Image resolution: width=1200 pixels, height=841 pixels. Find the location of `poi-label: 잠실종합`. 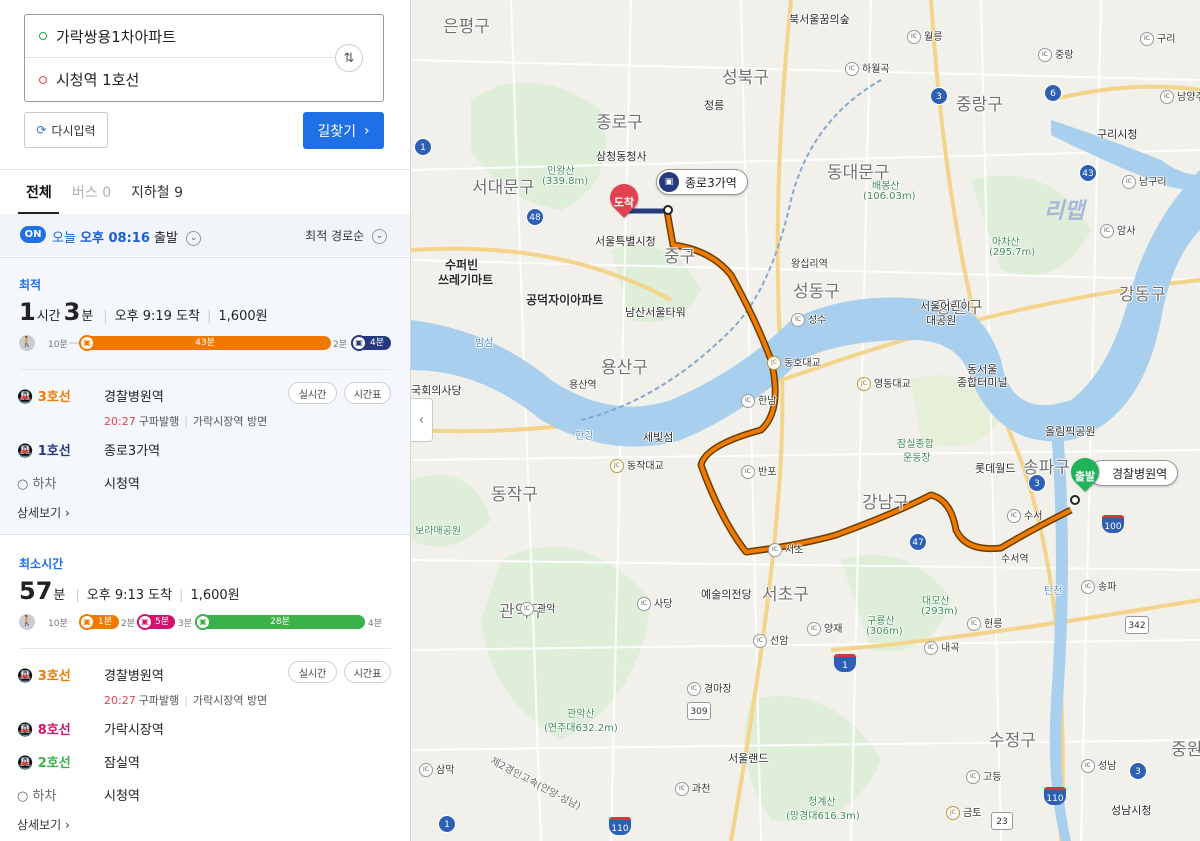

poi-label: 잠실종합 is located at coordinates (915, 444).